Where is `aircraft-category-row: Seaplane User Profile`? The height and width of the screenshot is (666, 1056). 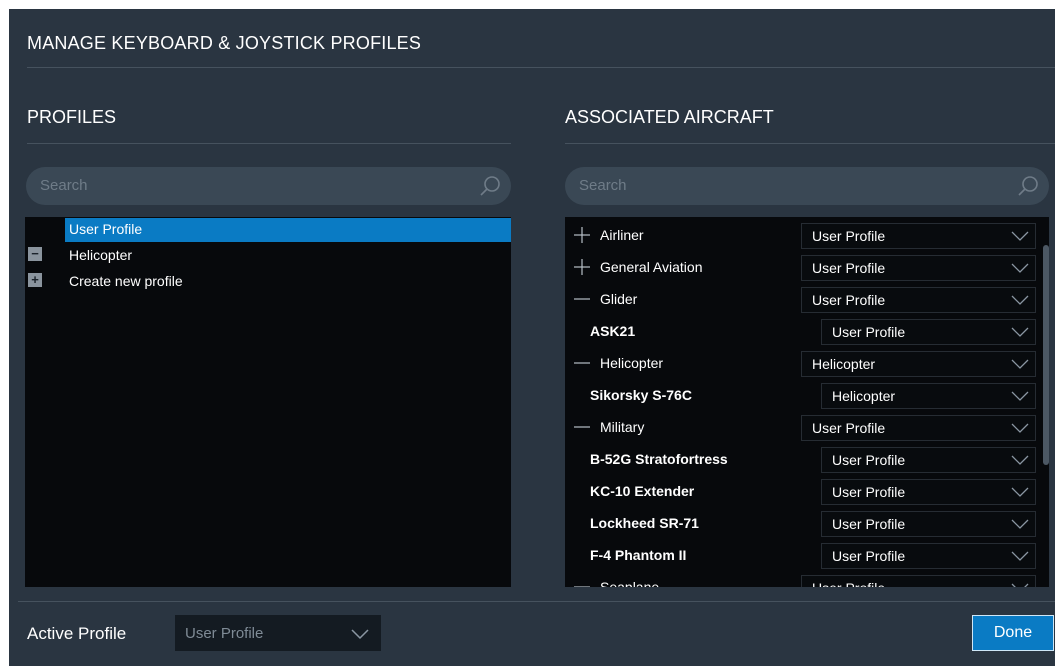 aircraft-category-row: Seaplane User Profile is located at coordinates (800, 579).